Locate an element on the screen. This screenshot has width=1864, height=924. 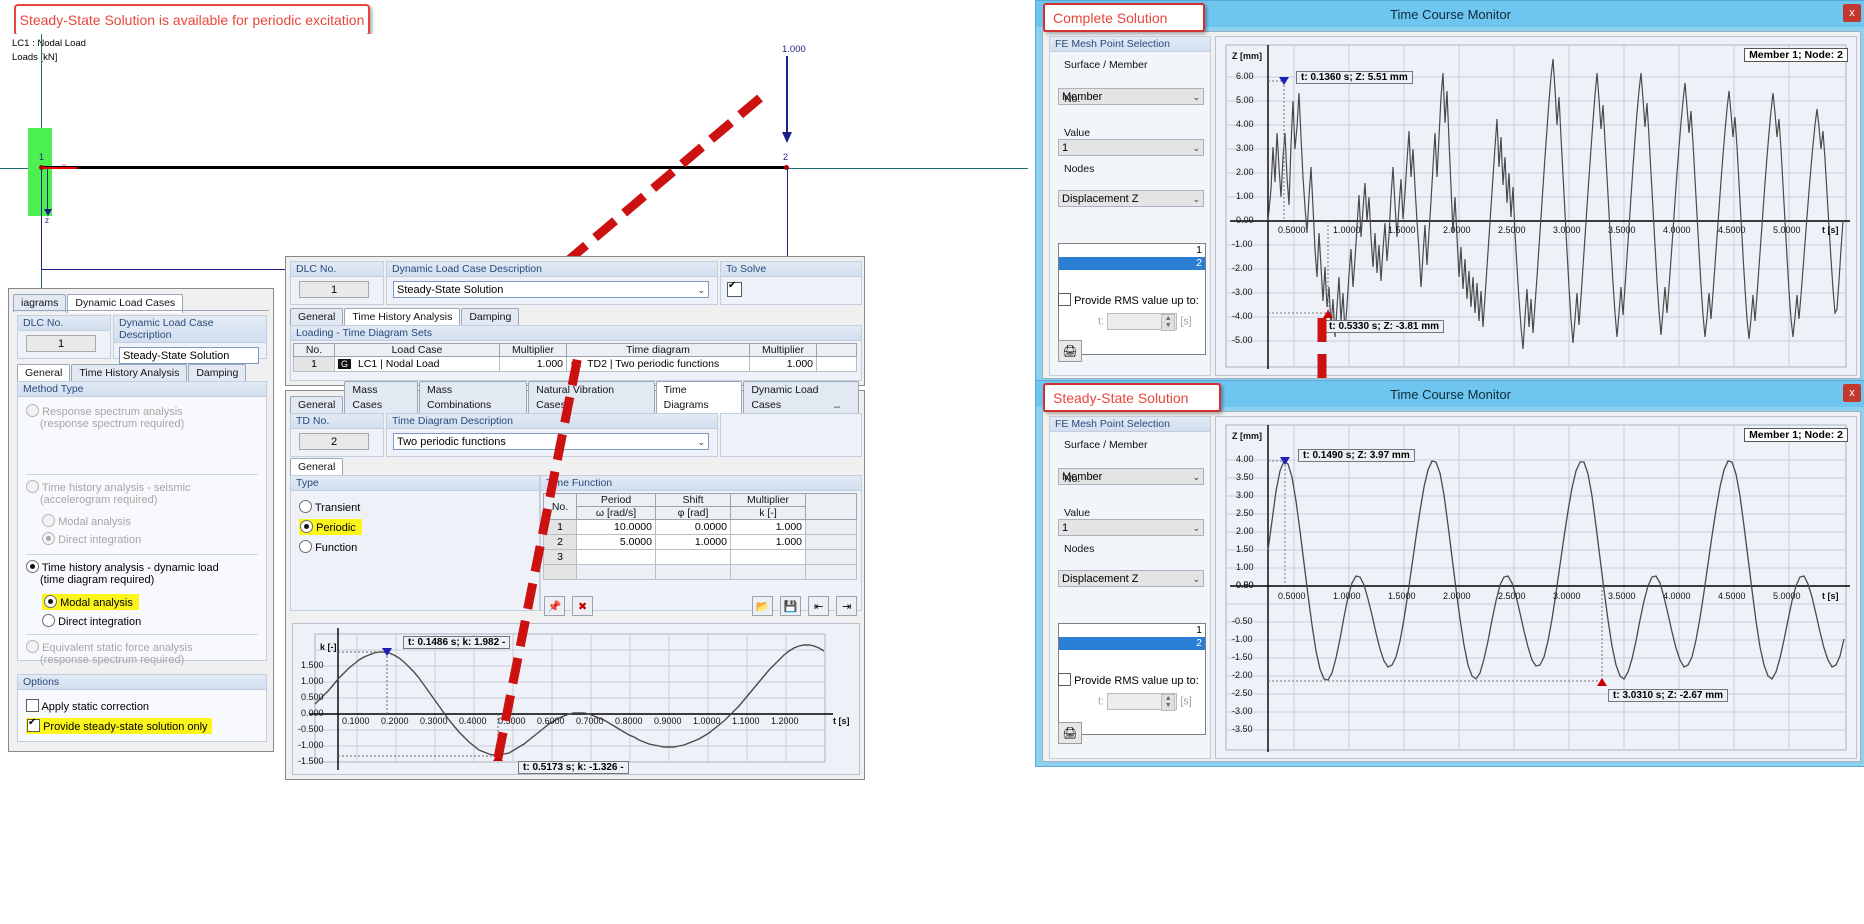
td-tab-natural-vibration-cases: Natural Vibration Cases is located at coordinates (591, 397).